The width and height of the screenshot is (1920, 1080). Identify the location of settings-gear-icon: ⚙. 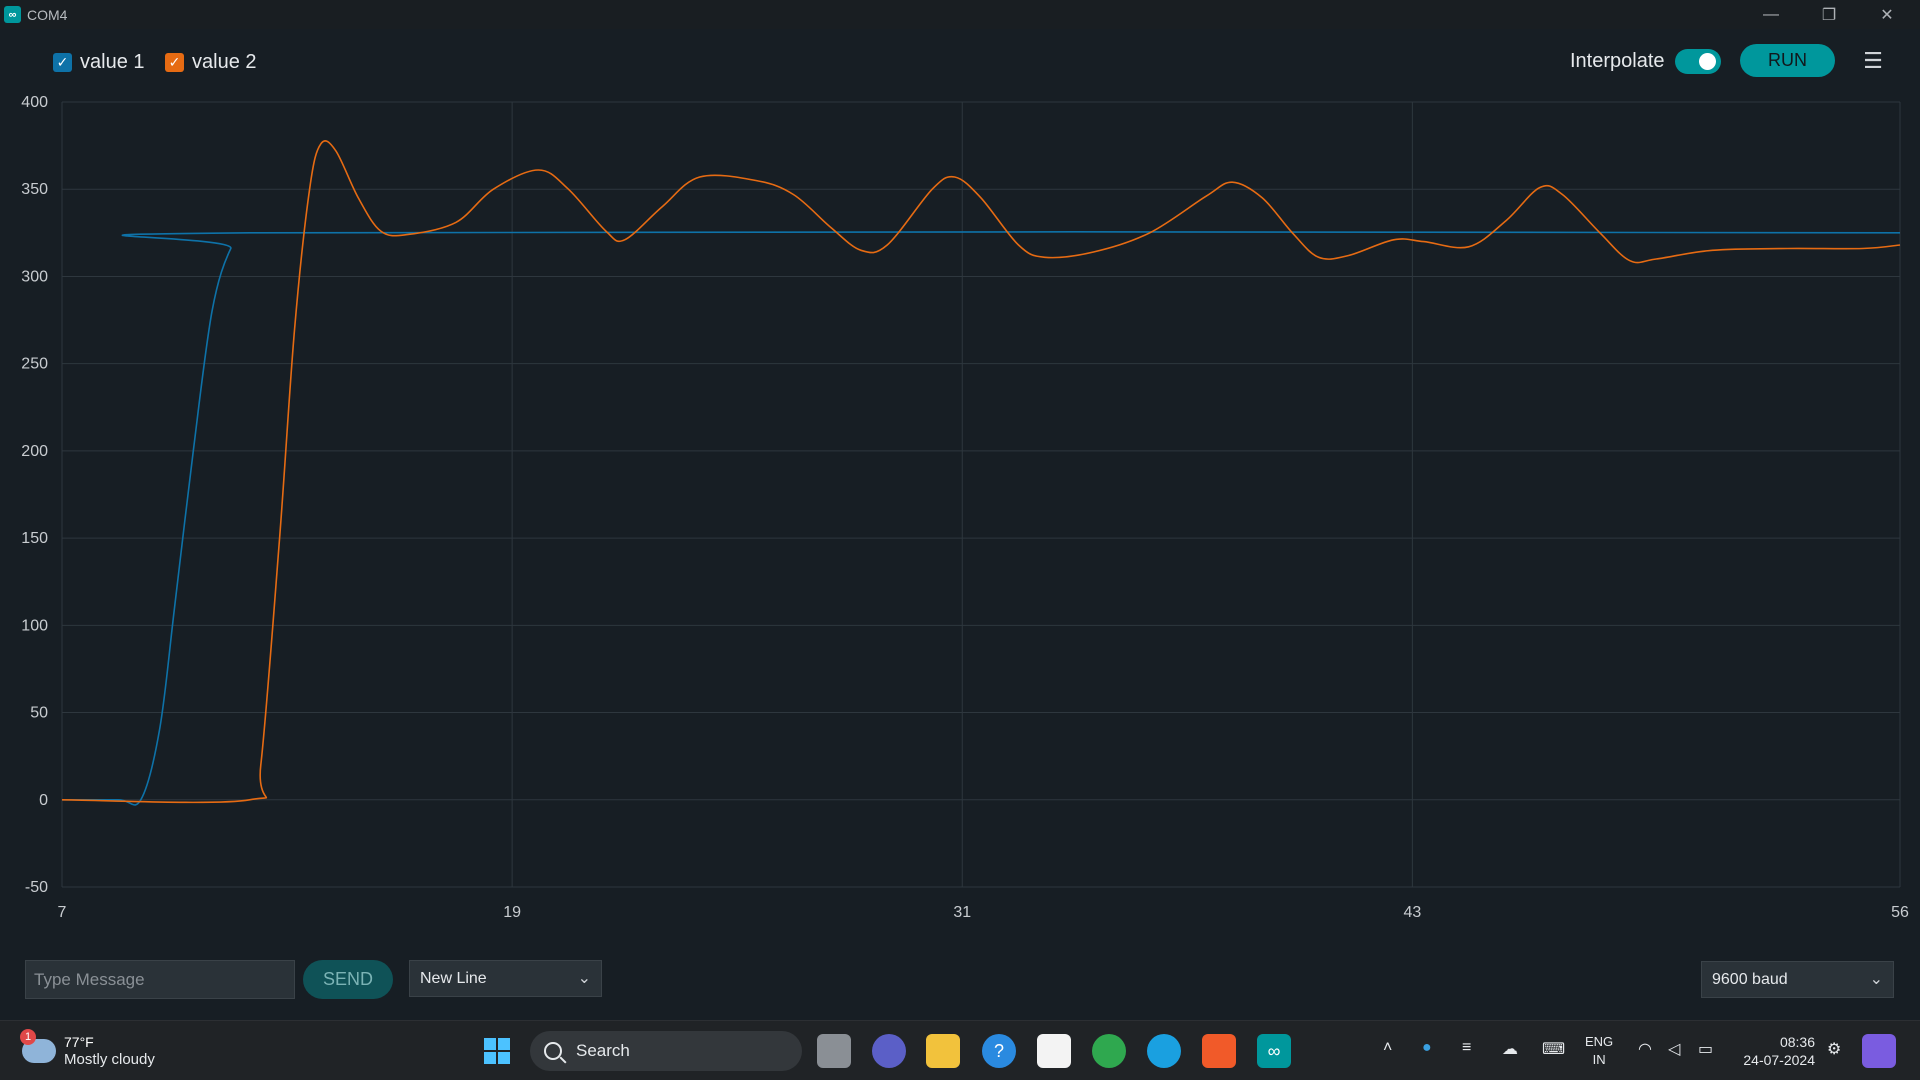
(1834, 1049).